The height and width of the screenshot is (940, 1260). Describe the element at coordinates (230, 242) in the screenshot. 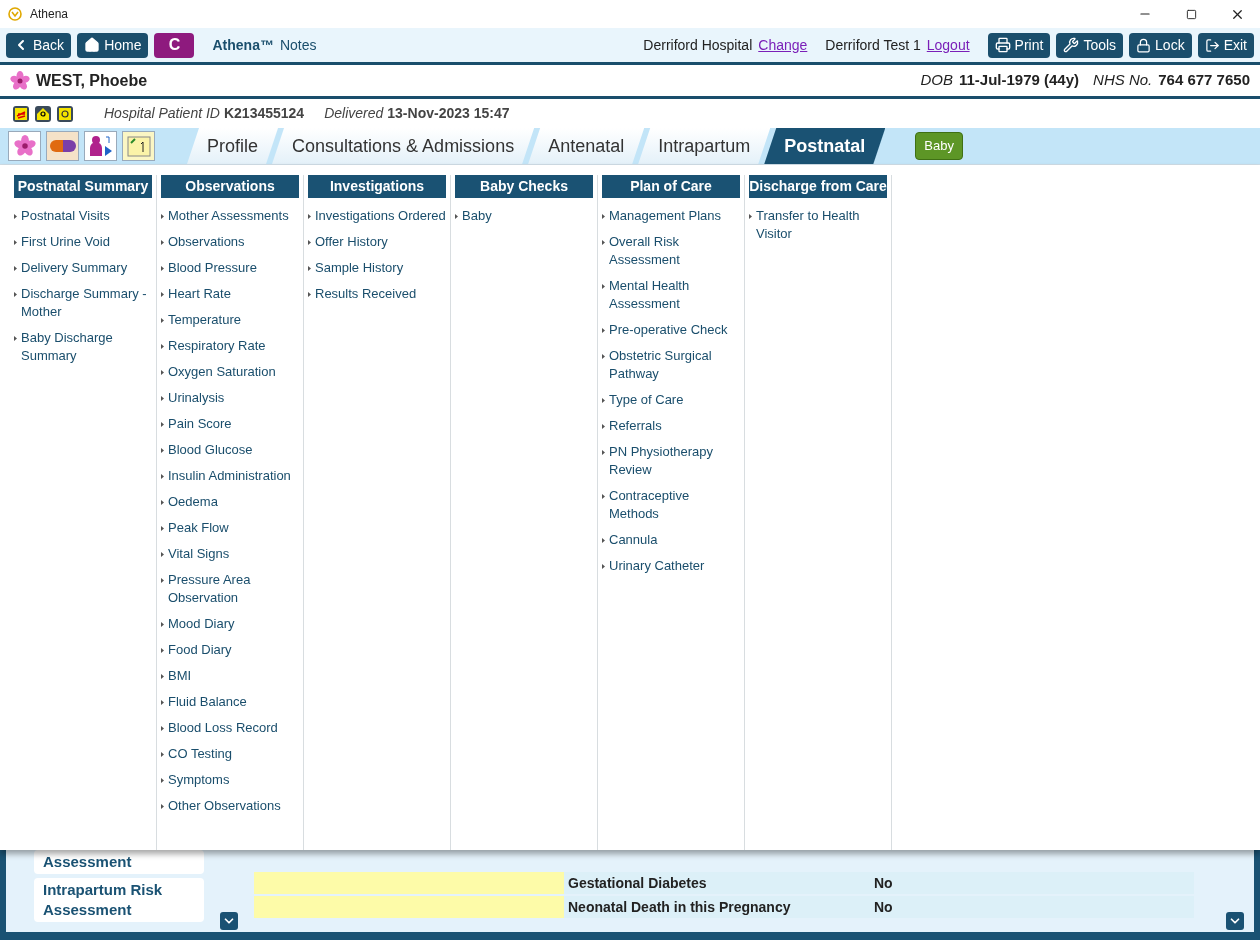

I see `menu-link: Observations` at that location.